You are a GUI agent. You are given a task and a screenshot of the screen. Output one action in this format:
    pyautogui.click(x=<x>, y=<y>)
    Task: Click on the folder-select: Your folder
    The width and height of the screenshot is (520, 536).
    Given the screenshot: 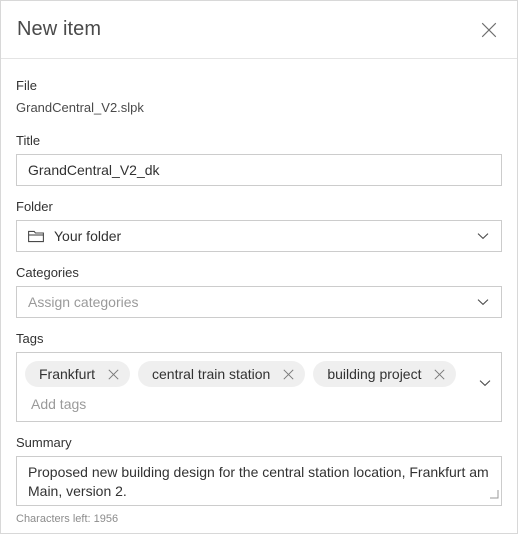 What is the action you would take?
    pyautogui.click(x=259, y=236)
    